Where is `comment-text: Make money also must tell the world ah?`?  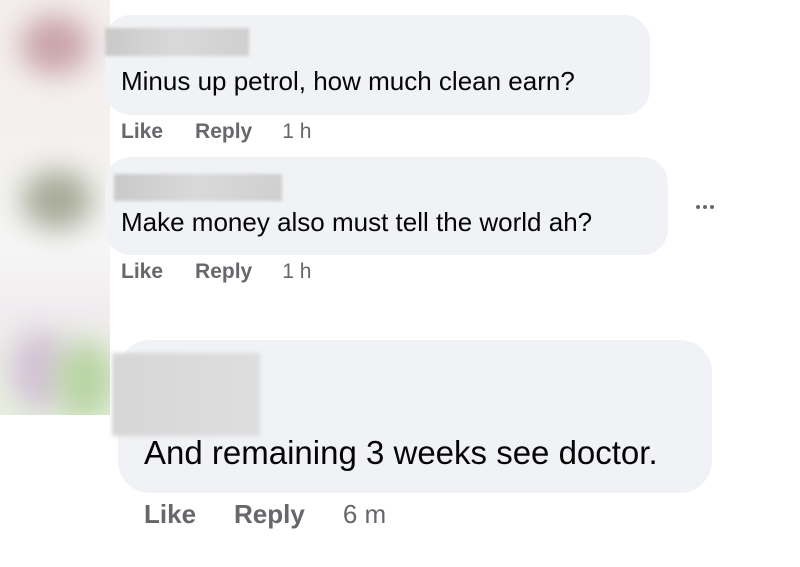 comment-text: Make money also must tell the world ah? is located at coordinates (357, 222).